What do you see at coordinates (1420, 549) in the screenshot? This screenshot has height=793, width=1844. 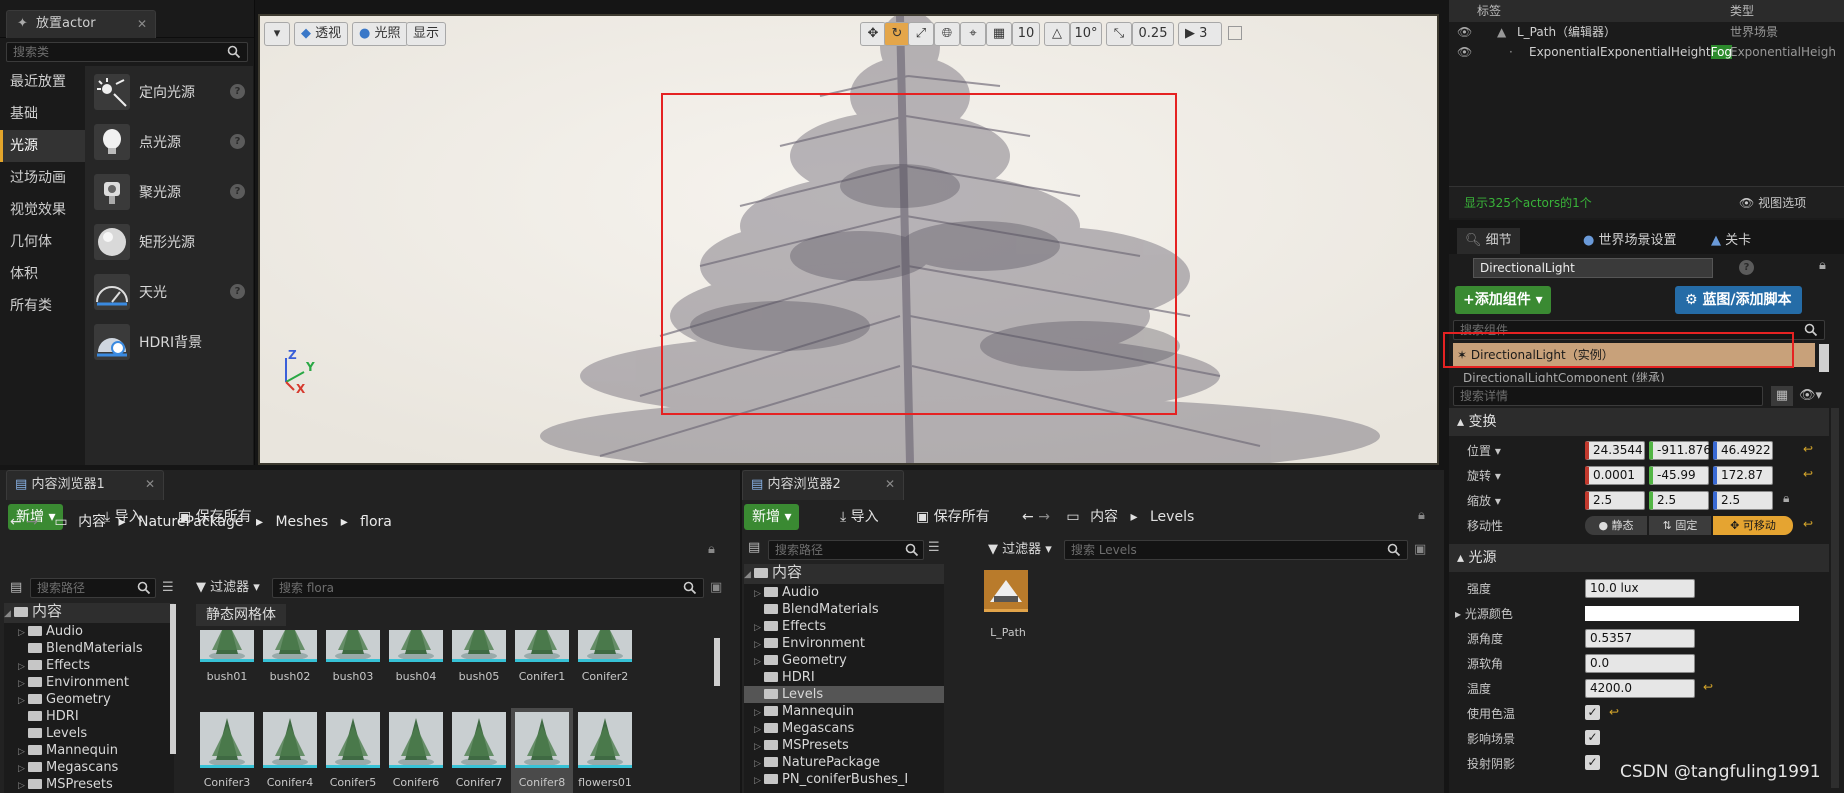 I see `save-search-icon: ▣` at bounding box center [1420, 549].